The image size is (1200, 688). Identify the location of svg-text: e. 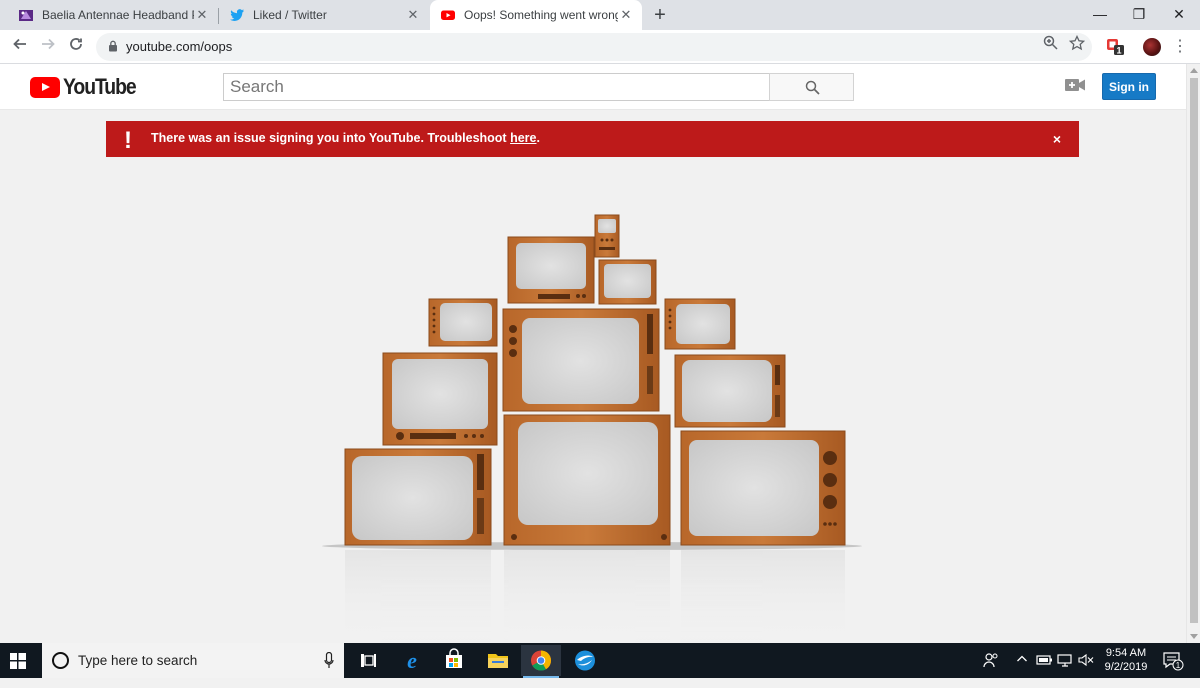
(412, 660).